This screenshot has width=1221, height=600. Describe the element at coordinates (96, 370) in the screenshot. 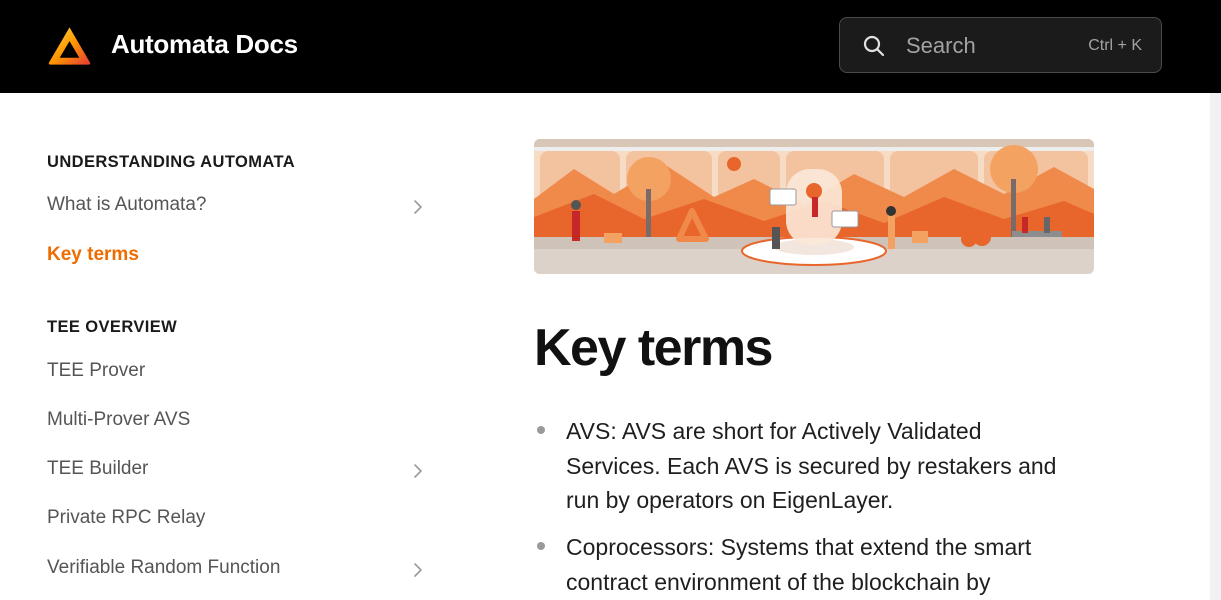

I see `sidebar-item-label: TEE Prover` at that location.